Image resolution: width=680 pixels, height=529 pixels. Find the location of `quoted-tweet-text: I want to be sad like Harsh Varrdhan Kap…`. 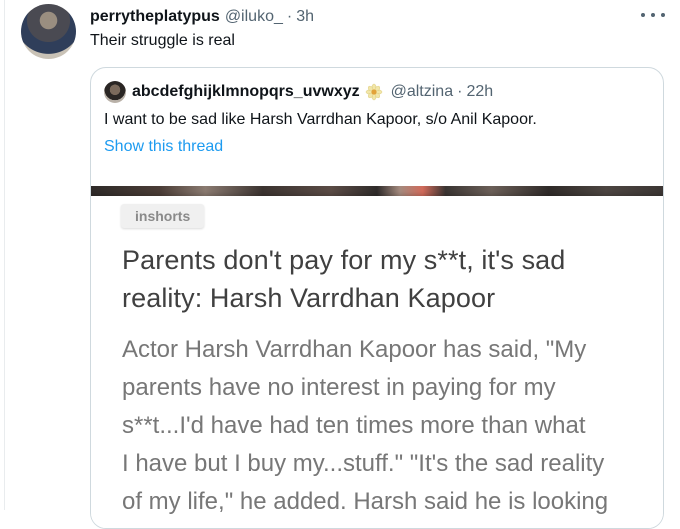

quoted-tweet-text: I want to be sad like Harsh Varrdhan Kap… is located at coordinates (320, 119).